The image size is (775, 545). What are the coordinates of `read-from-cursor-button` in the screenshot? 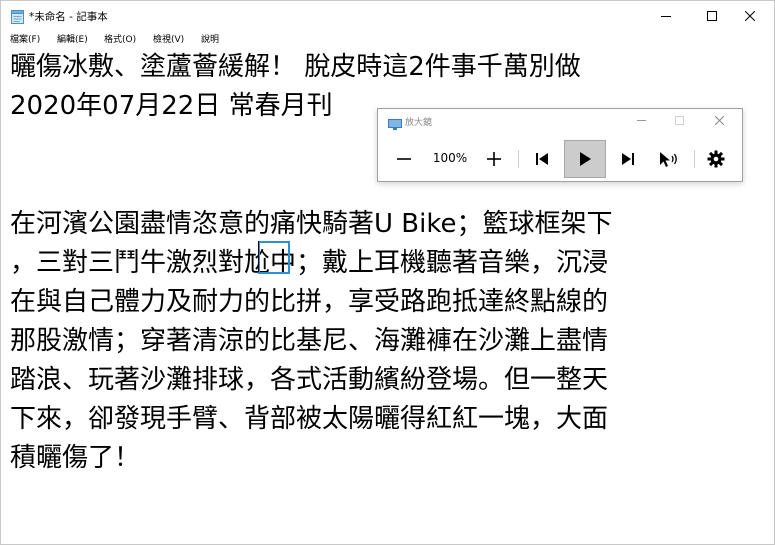 It's located at (669, 159).